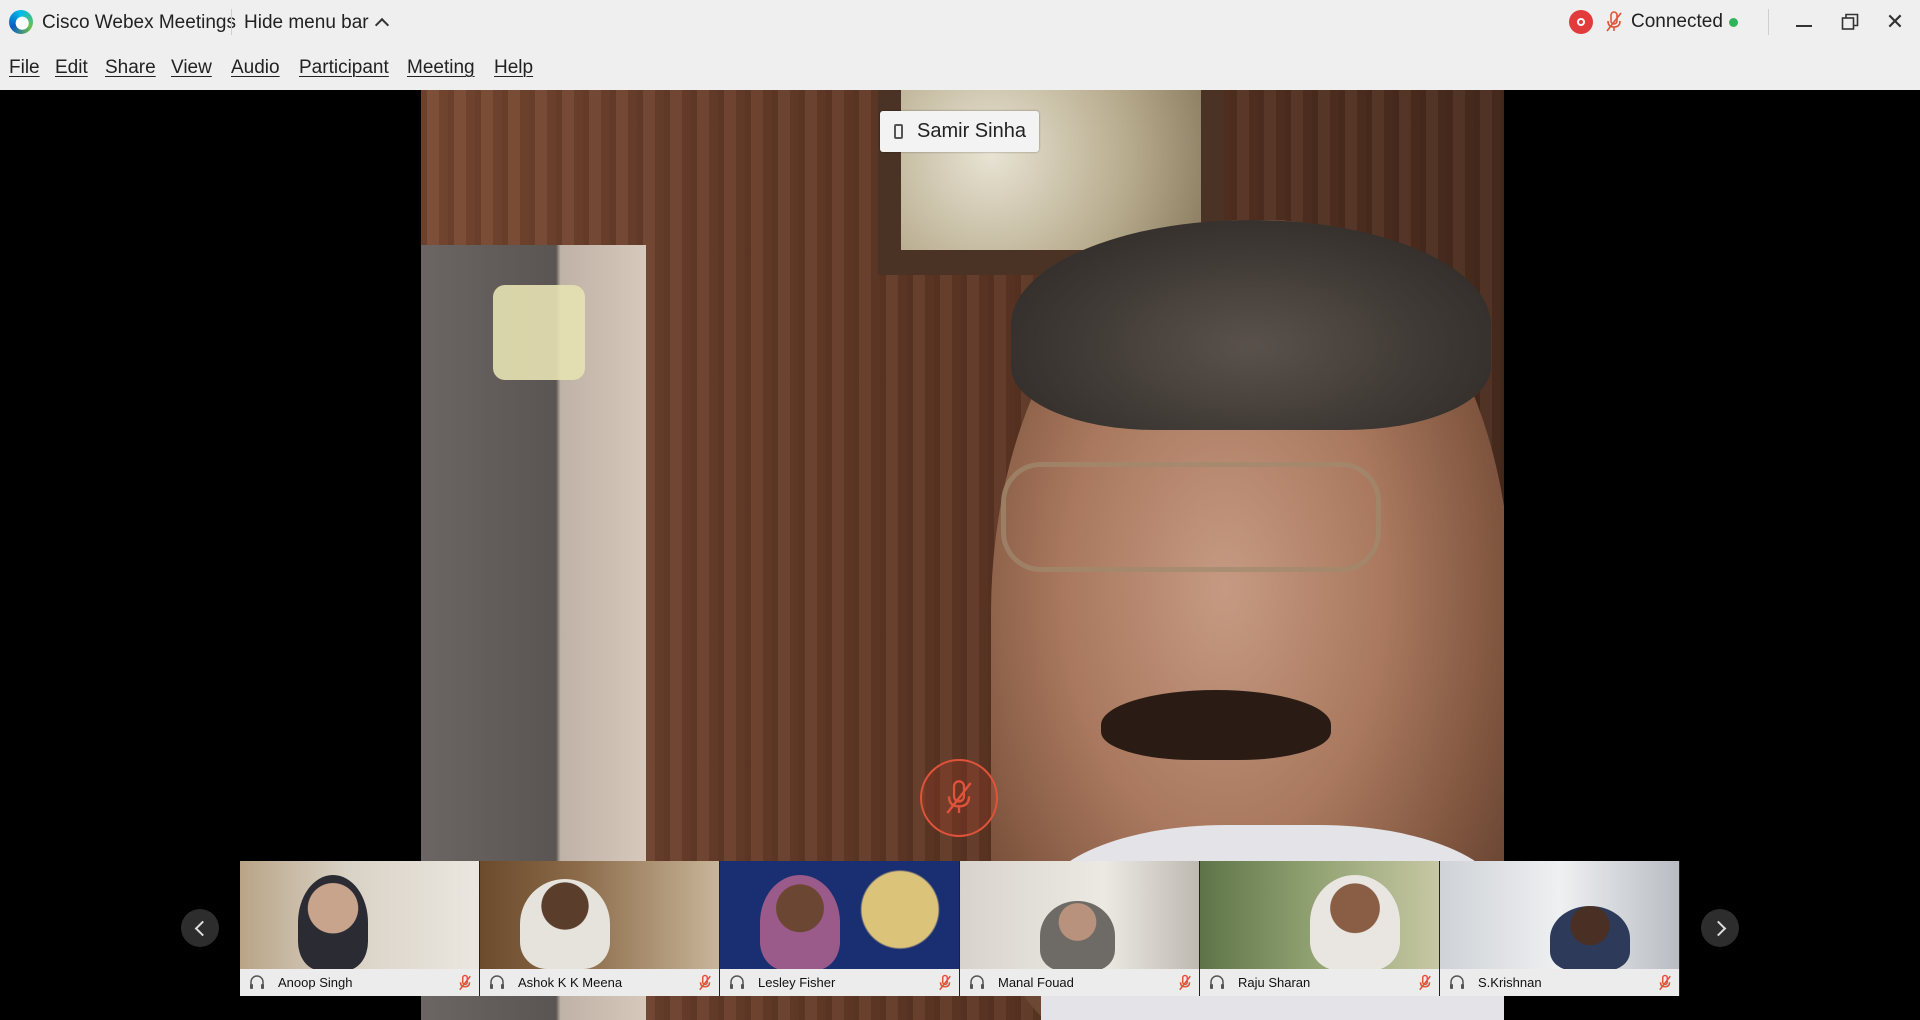 This screenshot has height=1020, width=1920. I want to click on filmstrip-next-button, so click(1720, 928).